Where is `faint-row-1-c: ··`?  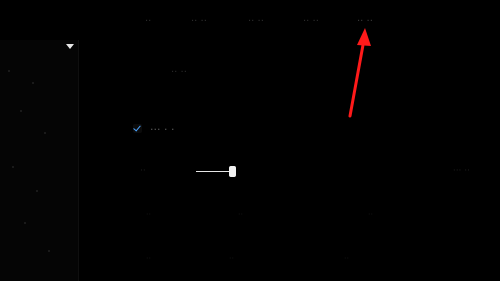
faint-row-1-c: ·· is located at coordinates (371, 214).